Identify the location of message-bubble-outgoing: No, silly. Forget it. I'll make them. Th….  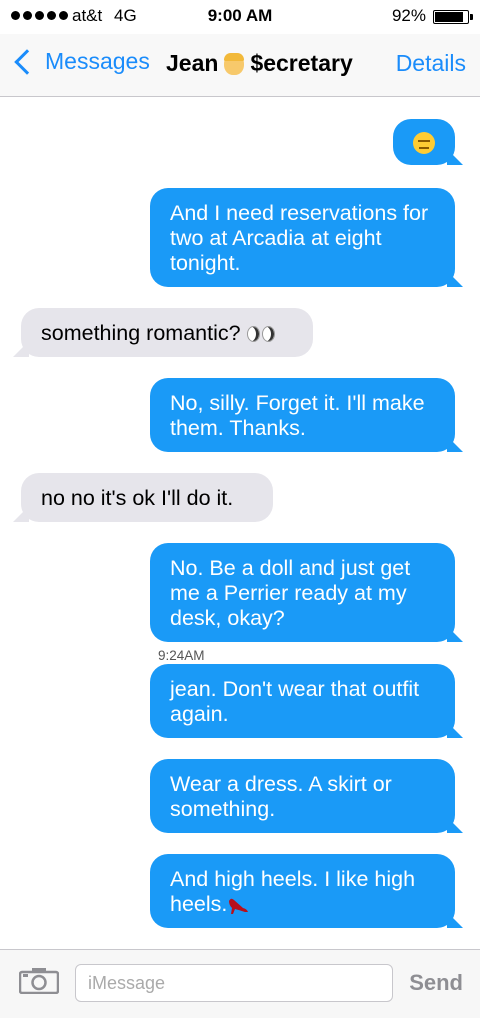
(302, 415).